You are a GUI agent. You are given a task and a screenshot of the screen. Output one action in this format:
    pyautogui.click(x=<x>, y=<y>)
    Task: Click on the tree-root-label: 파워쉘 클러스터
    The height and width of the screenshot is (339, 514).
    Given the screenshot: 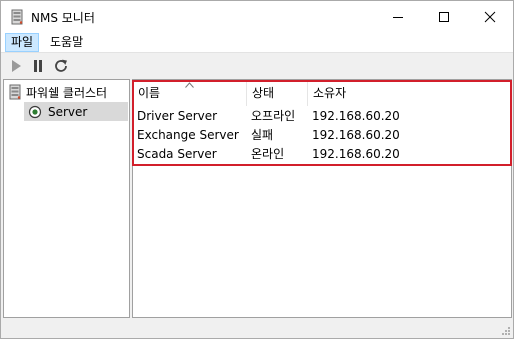 What is the action you would take?
    pyautogui.click(x=67, y=92)
    